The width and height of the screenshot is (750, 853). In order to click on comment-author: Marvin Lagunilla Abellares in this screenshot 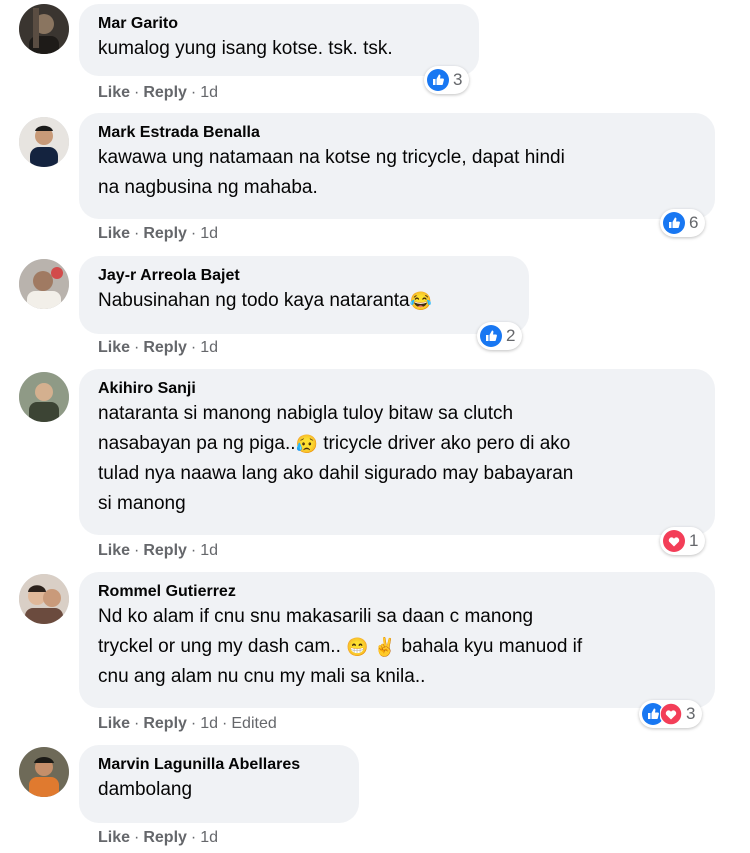, I will do `click(219, 765)`.